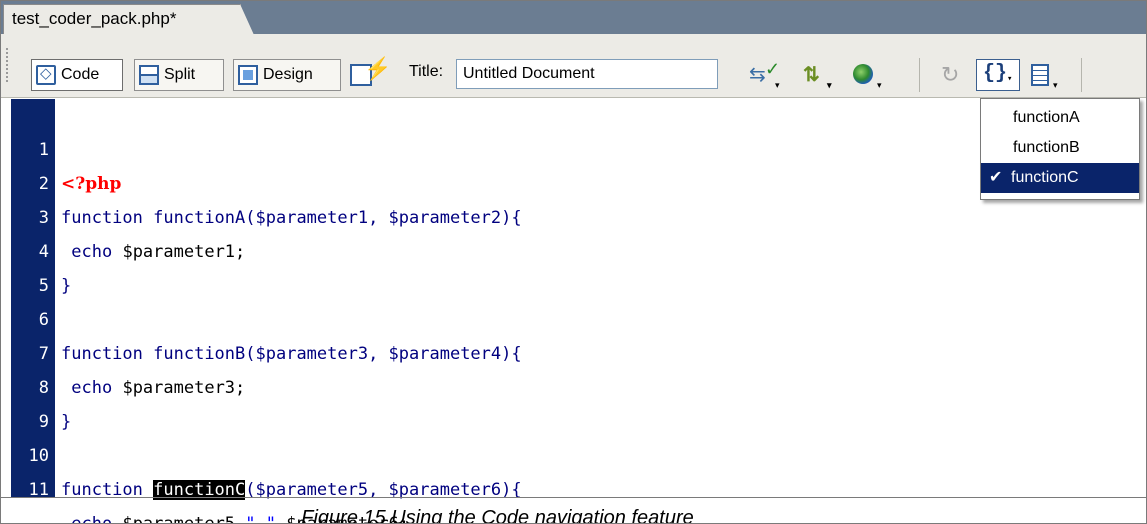  What do you see at coordinates (46, 74) in the screenshot?
I see `code-view-icon` at bounding box center [46, 74].